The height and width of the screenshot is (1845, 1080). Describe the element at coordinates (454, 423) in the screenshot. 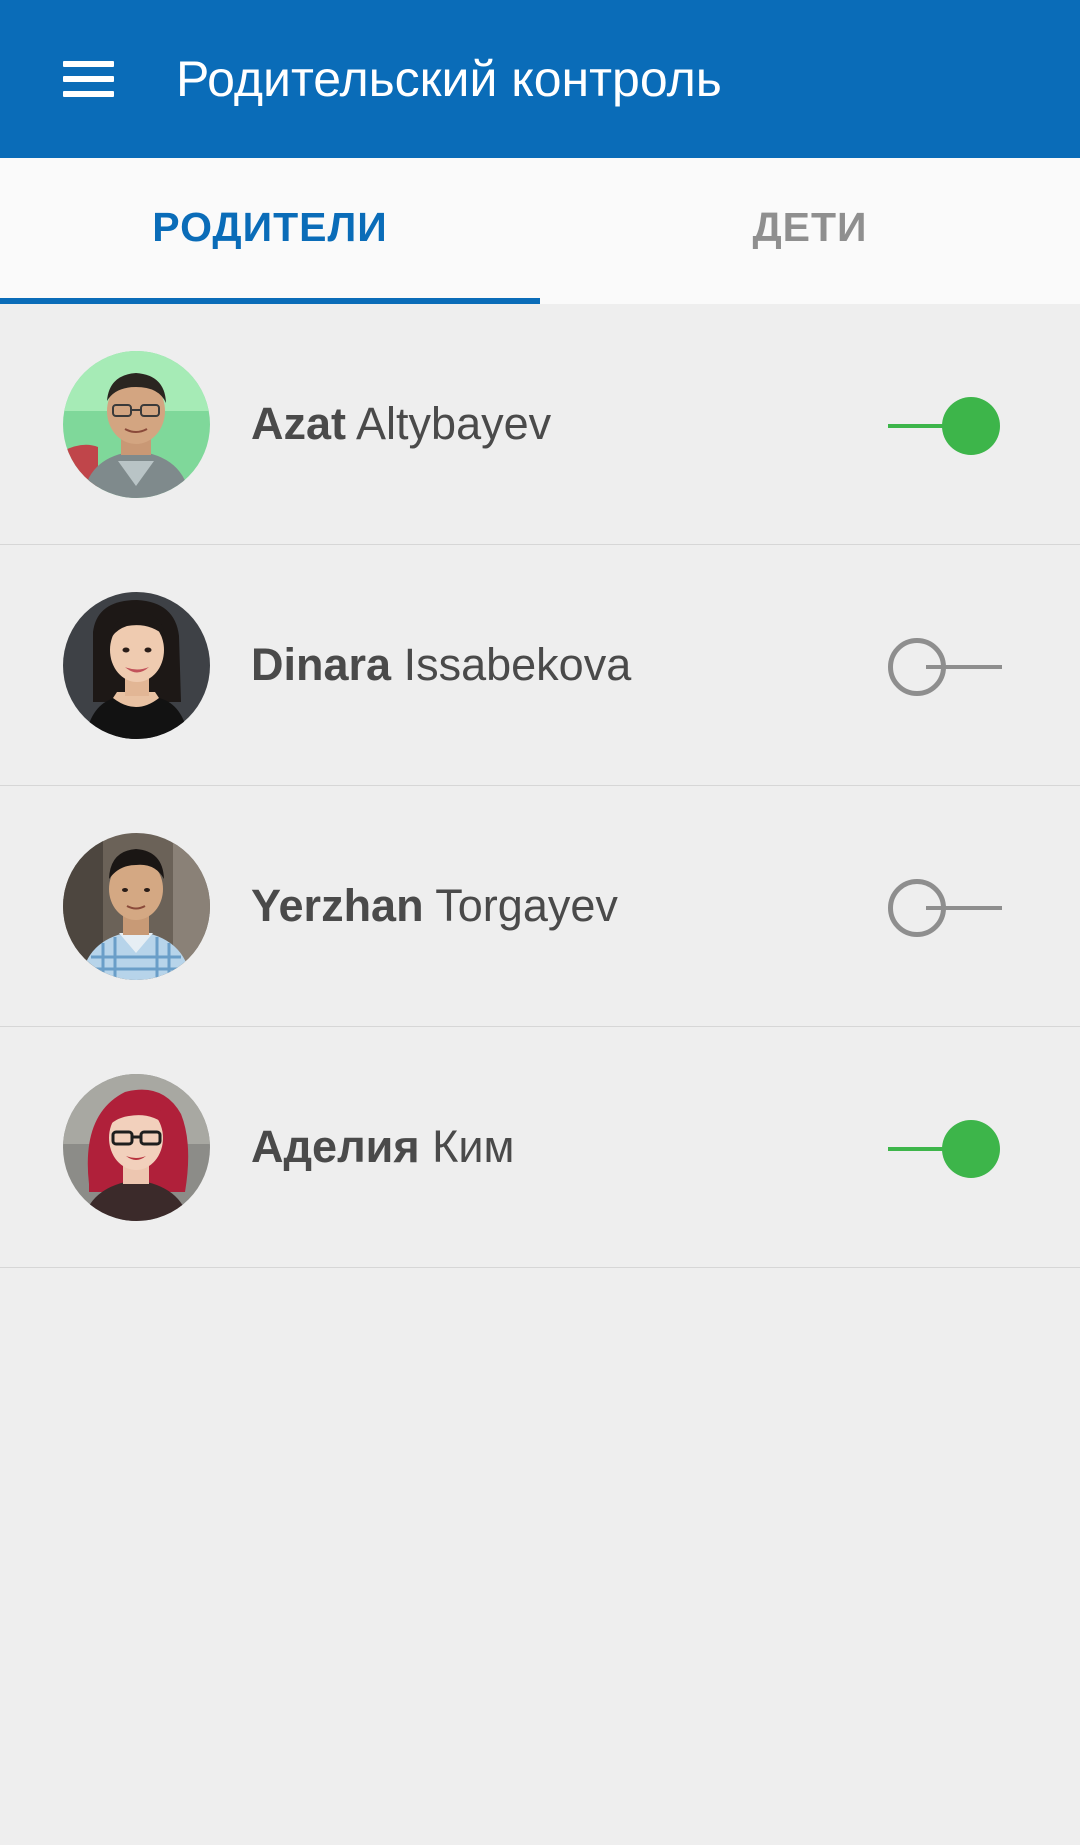

I see `parent-last-name: Altybayev` at that location.